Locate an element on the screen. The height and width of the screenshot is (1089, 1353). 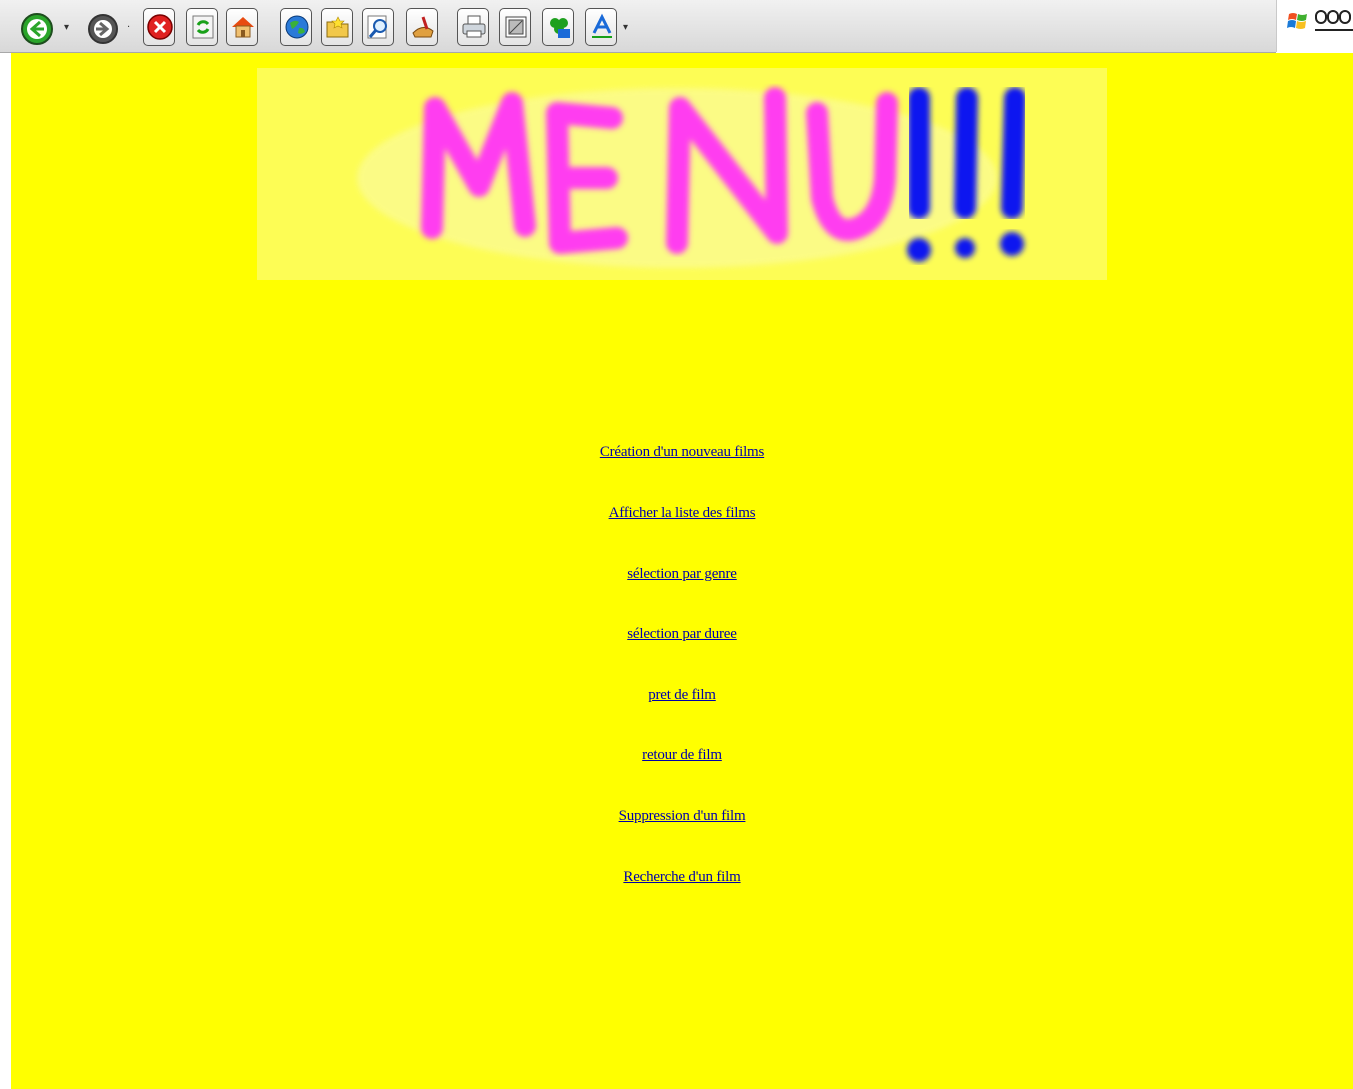
forward-dropdown-icon: · is located at coordinates (129, 27).